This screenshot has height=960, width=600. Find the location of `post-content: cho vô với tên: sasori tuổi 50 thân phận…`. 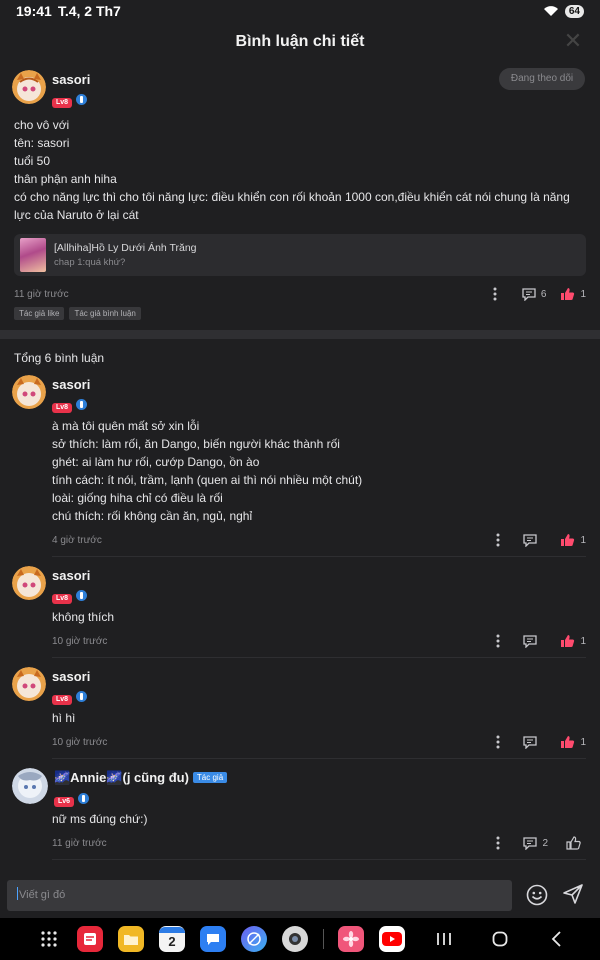

post-content: cho vô với tên: sasori tuổi 50 thân phận… is located at coordinates (301, 170).